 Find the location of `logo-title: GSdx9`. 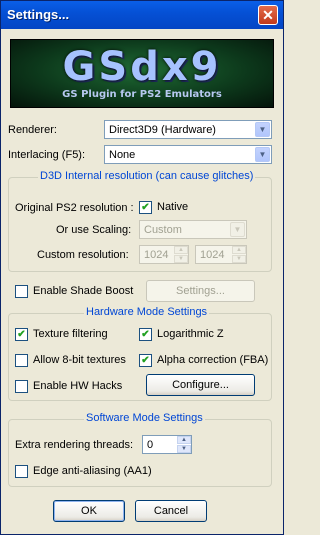

logo-title: GSdx9 is located at coordinates (142, 67).